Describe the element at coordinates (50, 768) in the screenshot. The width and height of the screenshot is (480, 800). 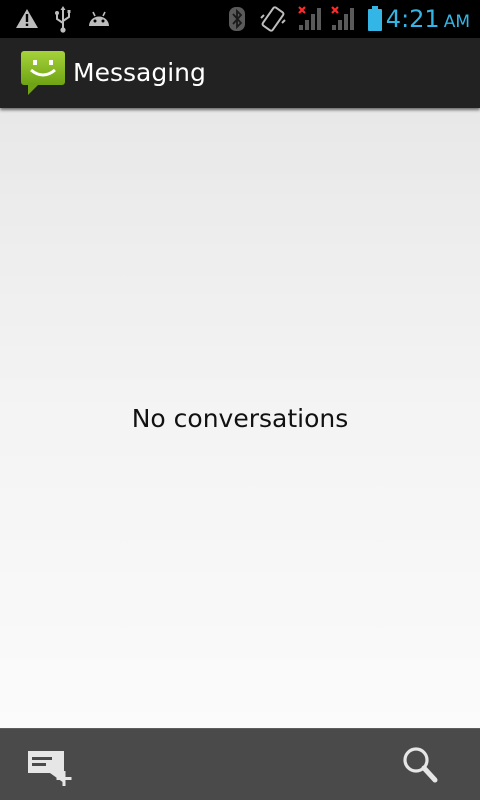
I see `compose-icon` at that location.